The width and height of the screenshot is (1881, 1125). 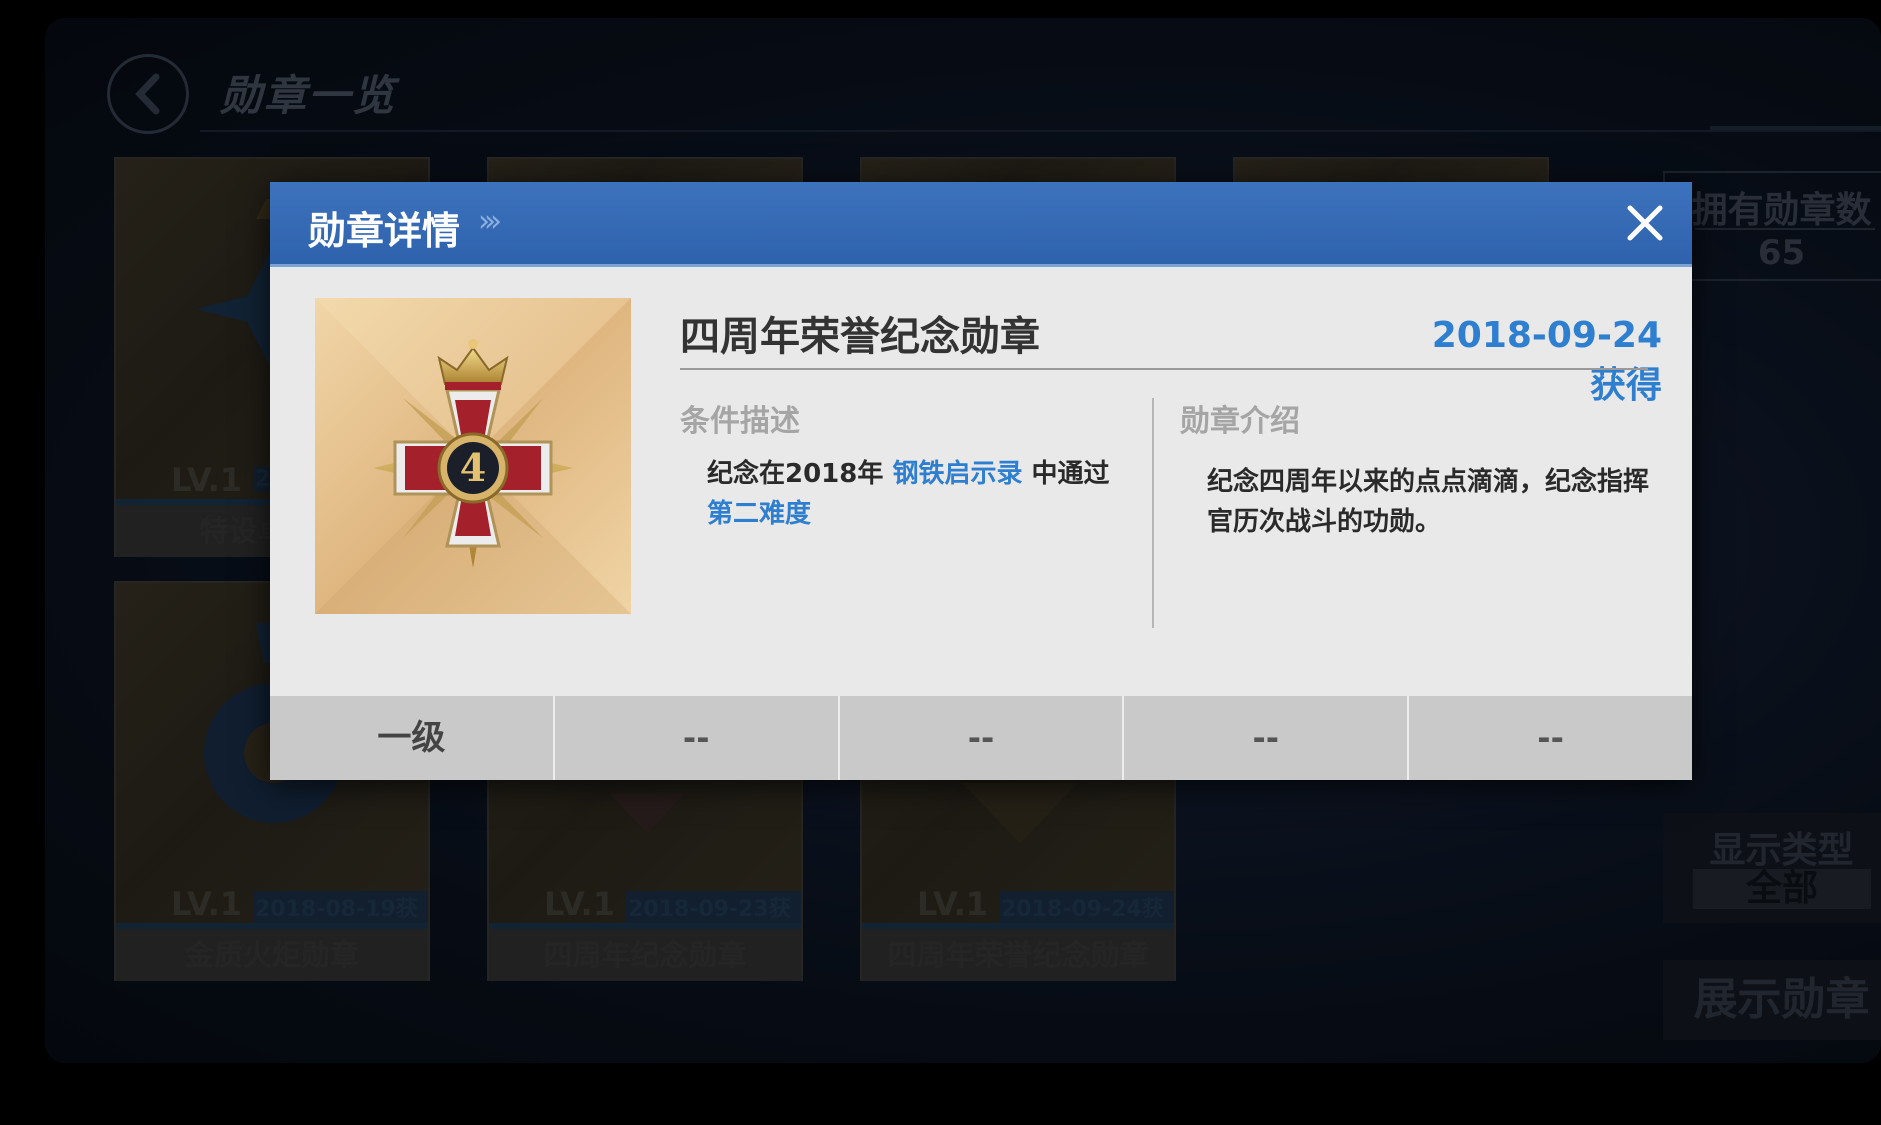 What do you see at coordinates (1645, 223) in the screenshot?
I see `close-icon` at bounding box center [1645, 223].